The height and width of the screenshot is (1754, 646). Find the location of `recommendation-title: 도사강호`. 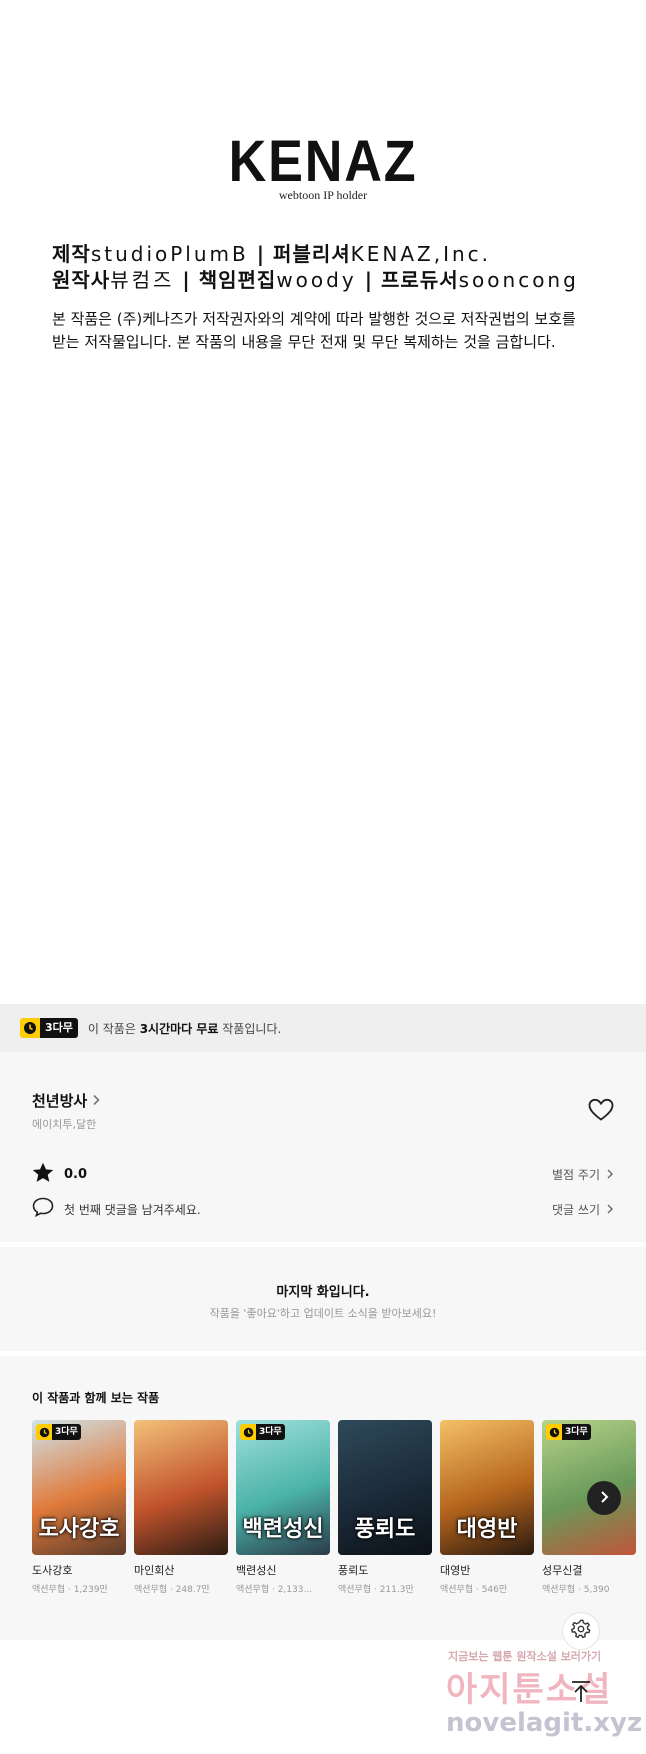

recommendation-title: 도사강호 is located at coordinates (52, 1570).